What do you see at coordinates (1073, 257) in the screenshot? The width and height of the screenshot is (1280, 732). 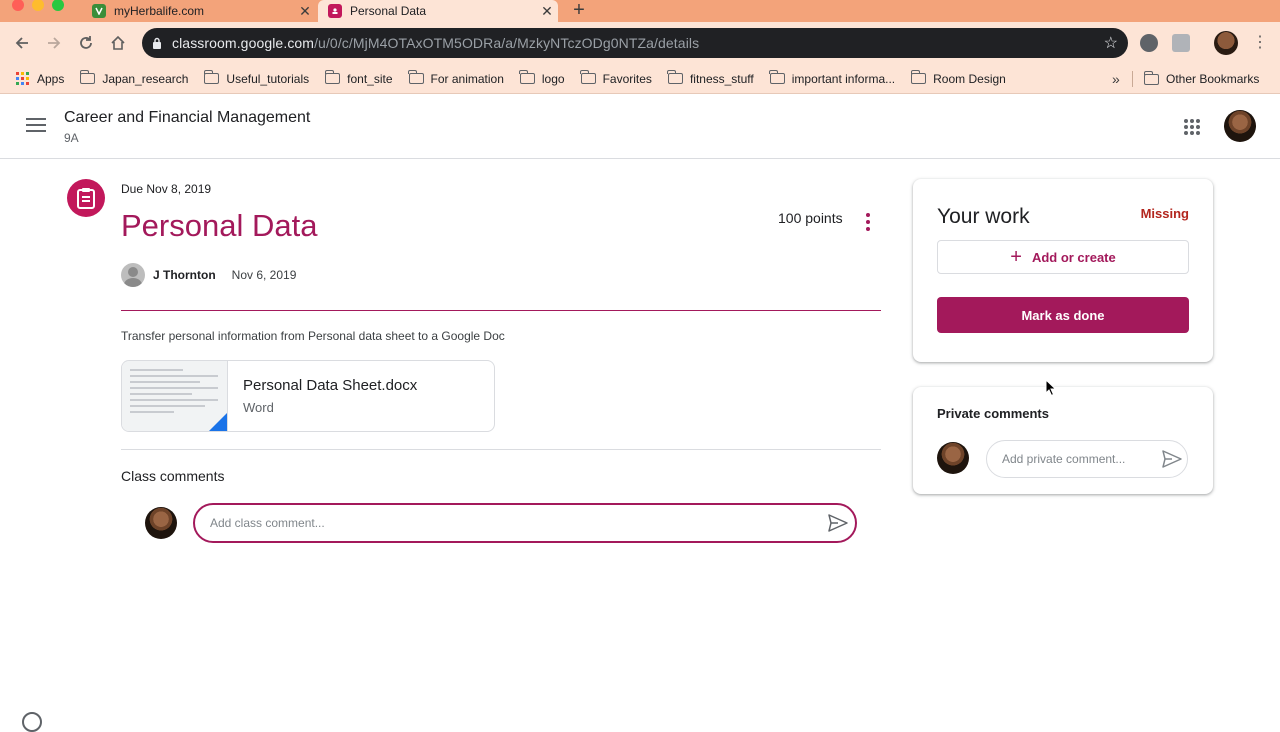 I see `add-or-create-label: Add or create` at bounding box center [1073, 257].